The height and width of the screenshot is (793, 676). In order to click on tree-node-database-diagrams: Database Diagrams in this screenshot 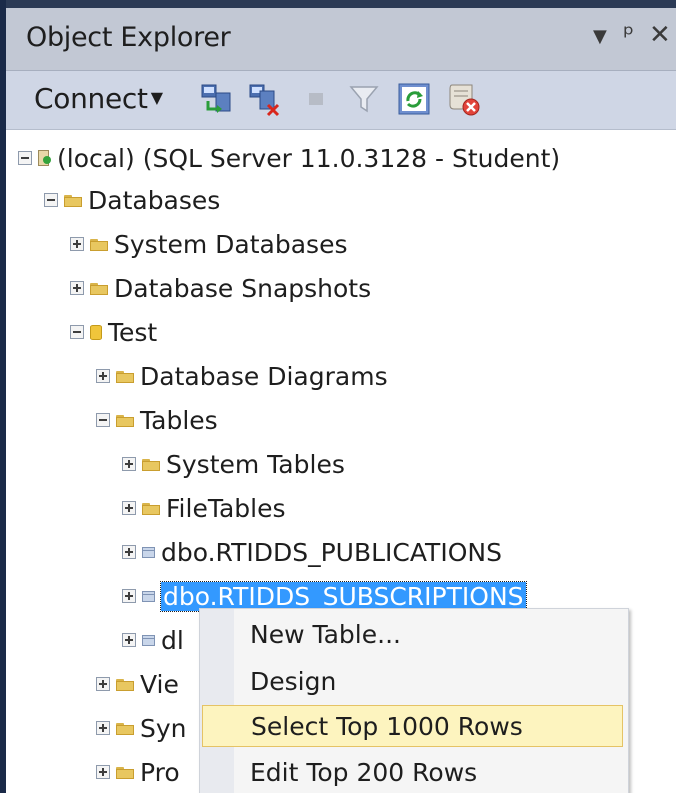, I will do `click(242, 376)`.